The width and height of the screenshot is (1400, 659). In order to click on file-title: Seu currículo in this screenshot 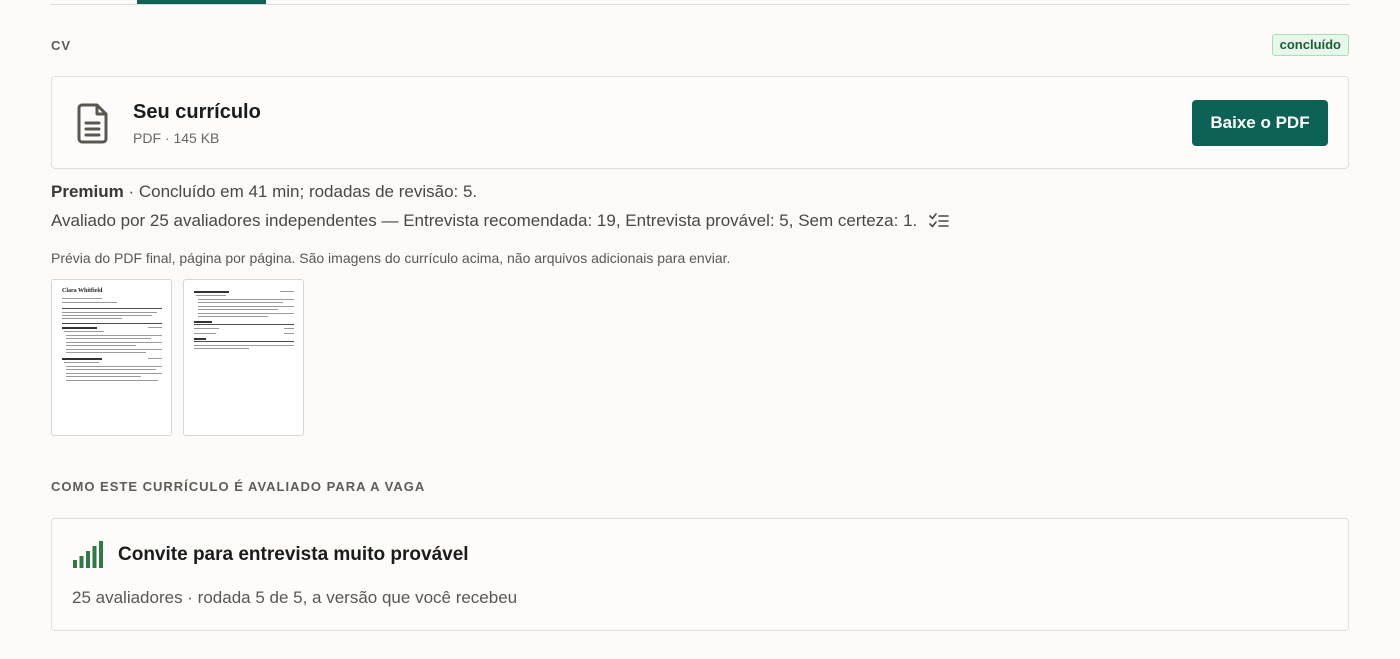, I will do `click(197, 112)`.